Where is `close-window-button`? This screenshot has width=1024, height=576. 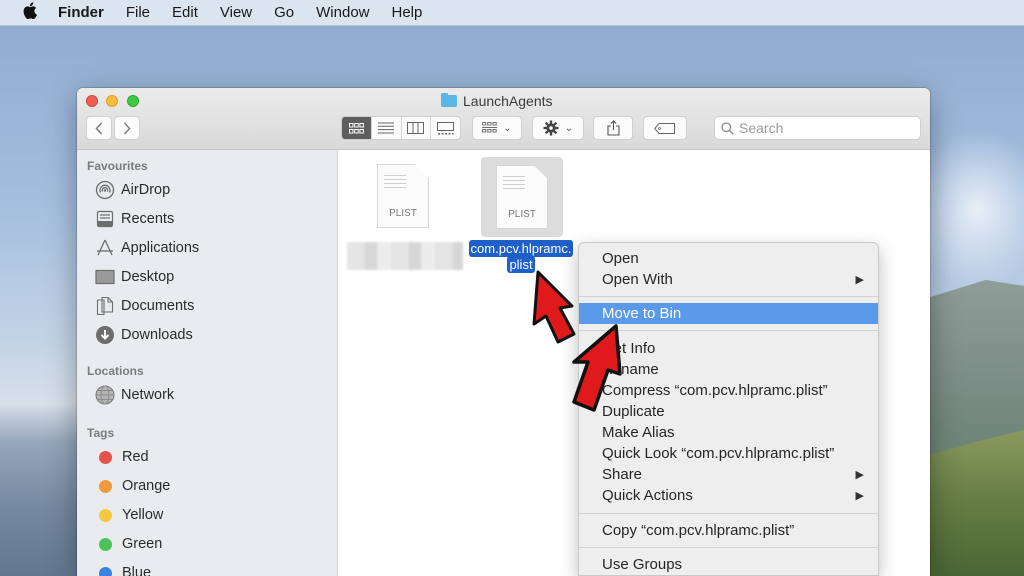 close-window-button is located at coordinates (92, 101).